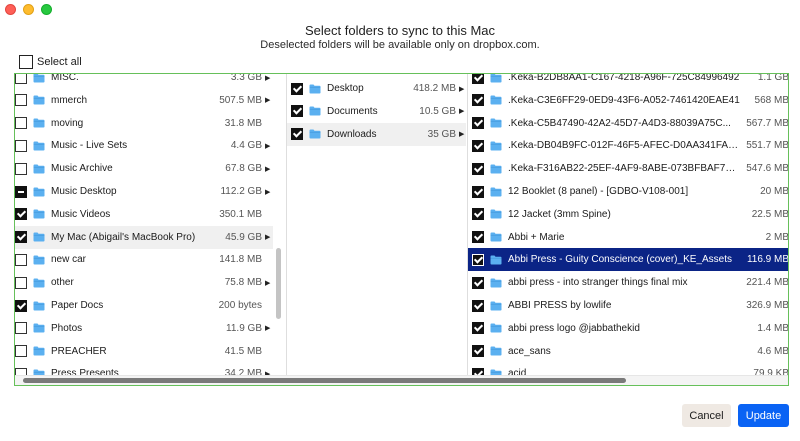  What do you see at coordinates (144, 282) in the screenshot?
I see `folder-row: other 75.8 MB ▶` at bounding box center [144, 282].